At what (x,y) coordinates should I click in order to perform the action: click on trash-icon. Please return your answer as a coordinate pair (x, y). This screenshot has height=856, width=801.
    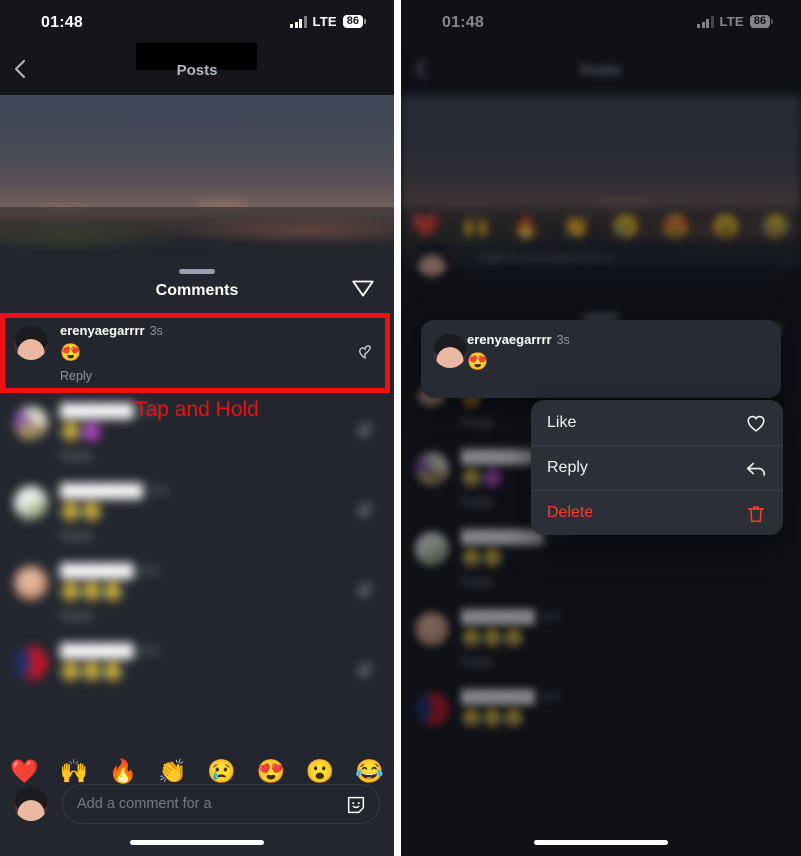
    Looking at the image, I should click on (756, 514).